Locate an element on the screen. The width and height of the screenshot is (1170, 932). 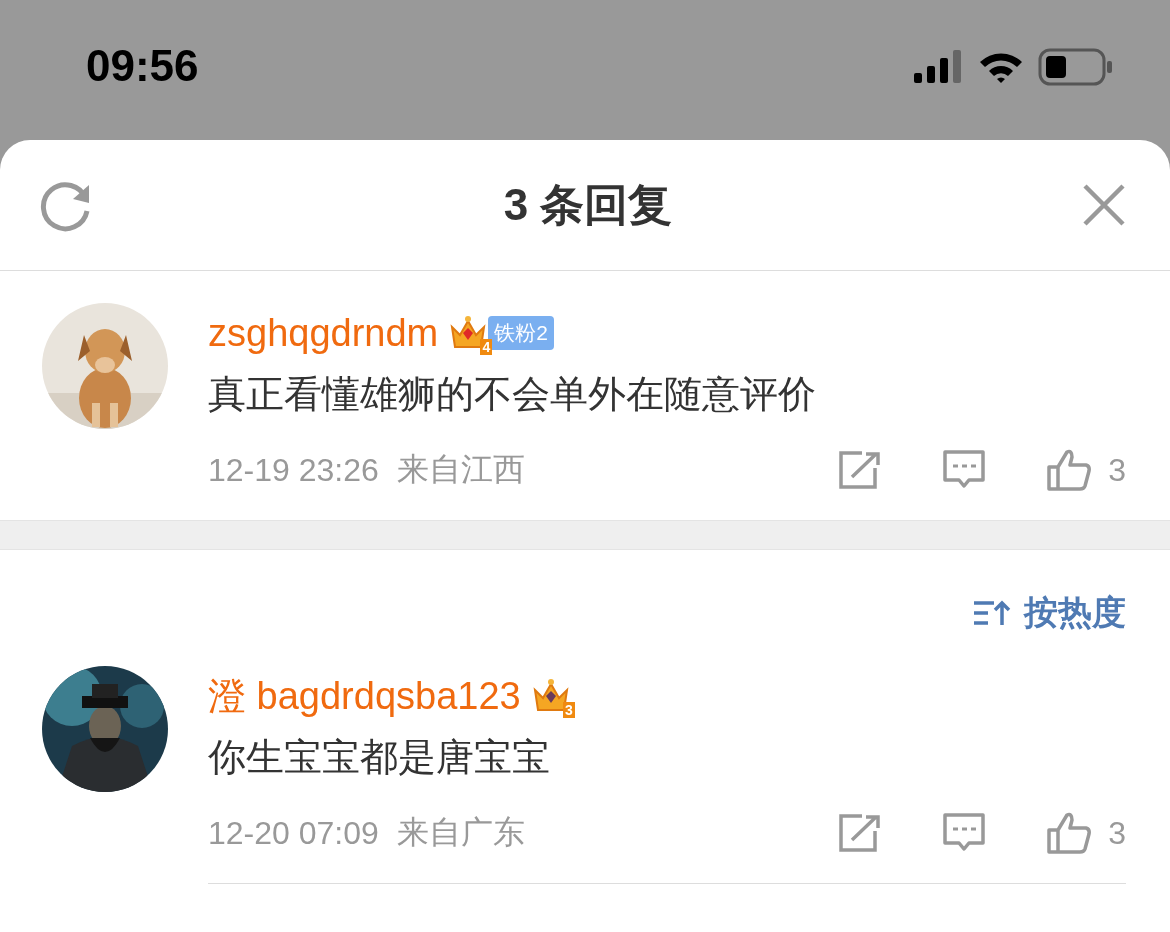
comment-text: 真正看懂雄狮的不会单外在随意评价 is located at coordinates (512, 394).